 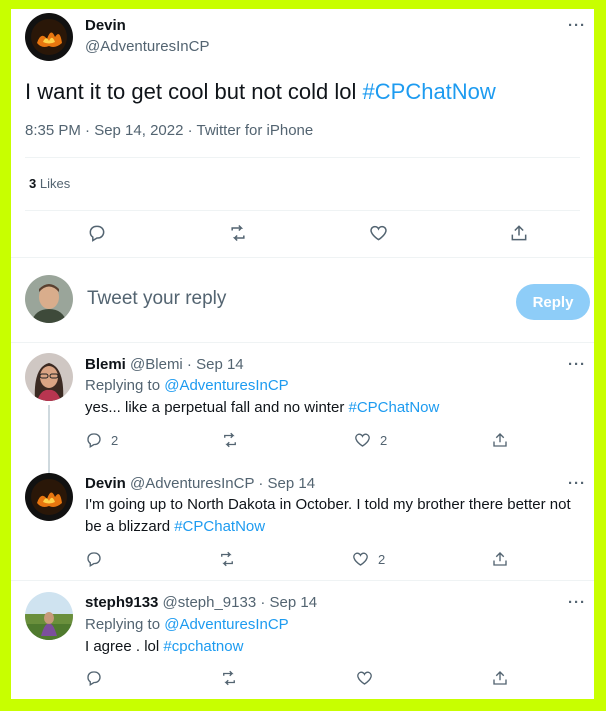 What do you see at coordinates (49, 299) in the screenshot?
I see `user-avatar` at bounding box center [49, 299].